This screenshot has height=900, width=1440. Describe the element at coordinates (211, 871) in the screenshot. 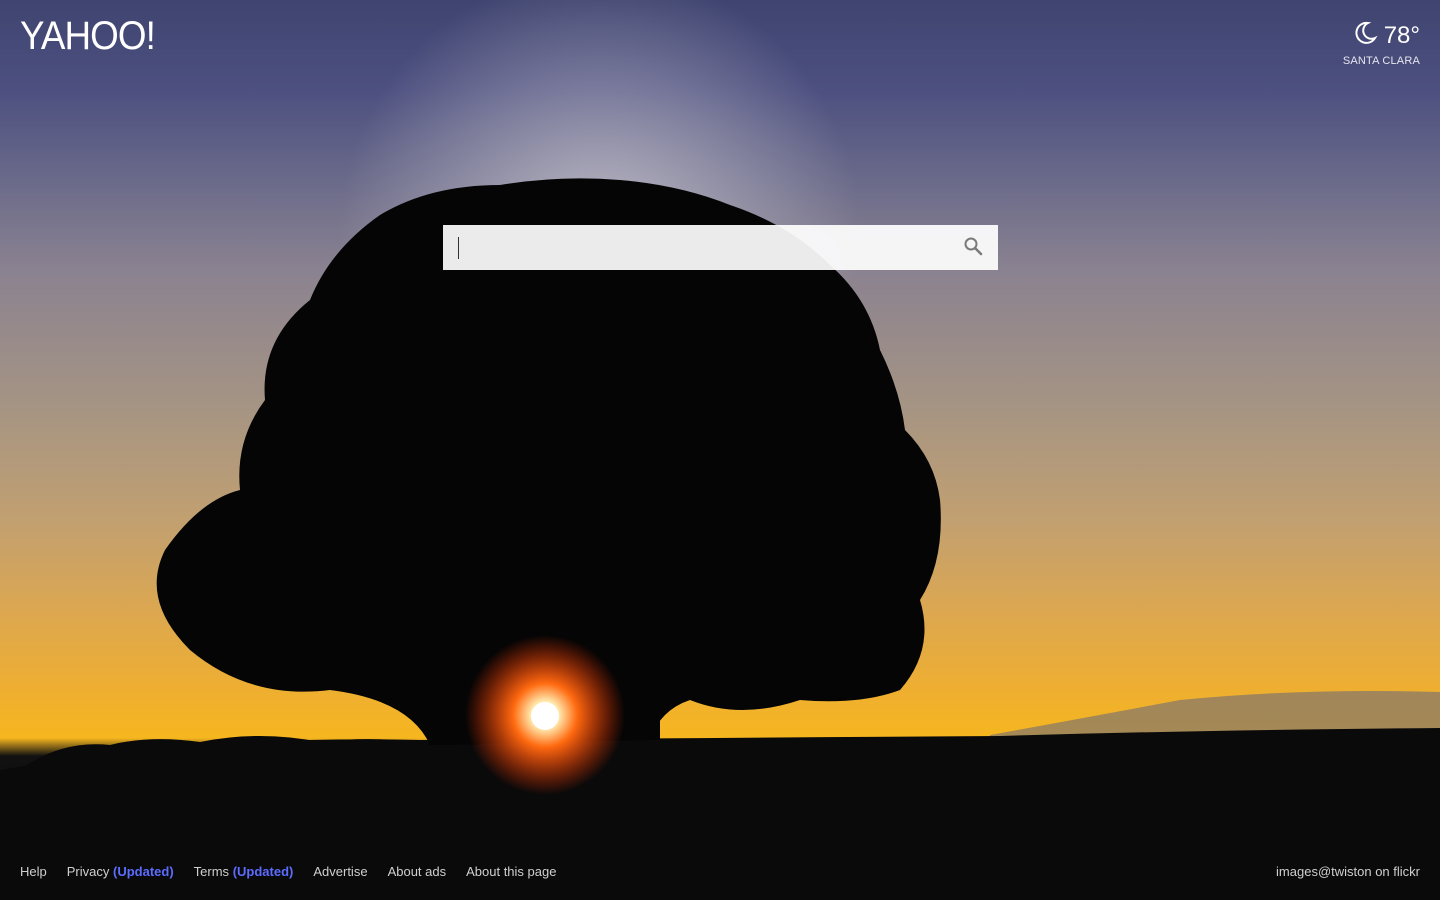

I see `terms-label: Terms` at that location.